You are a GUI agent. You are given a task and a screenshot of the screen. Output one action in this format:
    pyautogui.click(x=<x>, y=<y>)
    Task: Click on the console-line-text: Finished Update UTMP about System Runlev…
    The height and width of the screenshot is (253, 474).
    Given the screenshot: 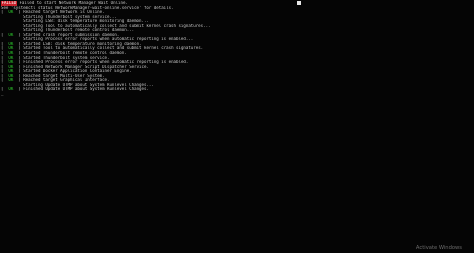 What is the action you would take?
    pyautogui.click(x=84, y=89)
    